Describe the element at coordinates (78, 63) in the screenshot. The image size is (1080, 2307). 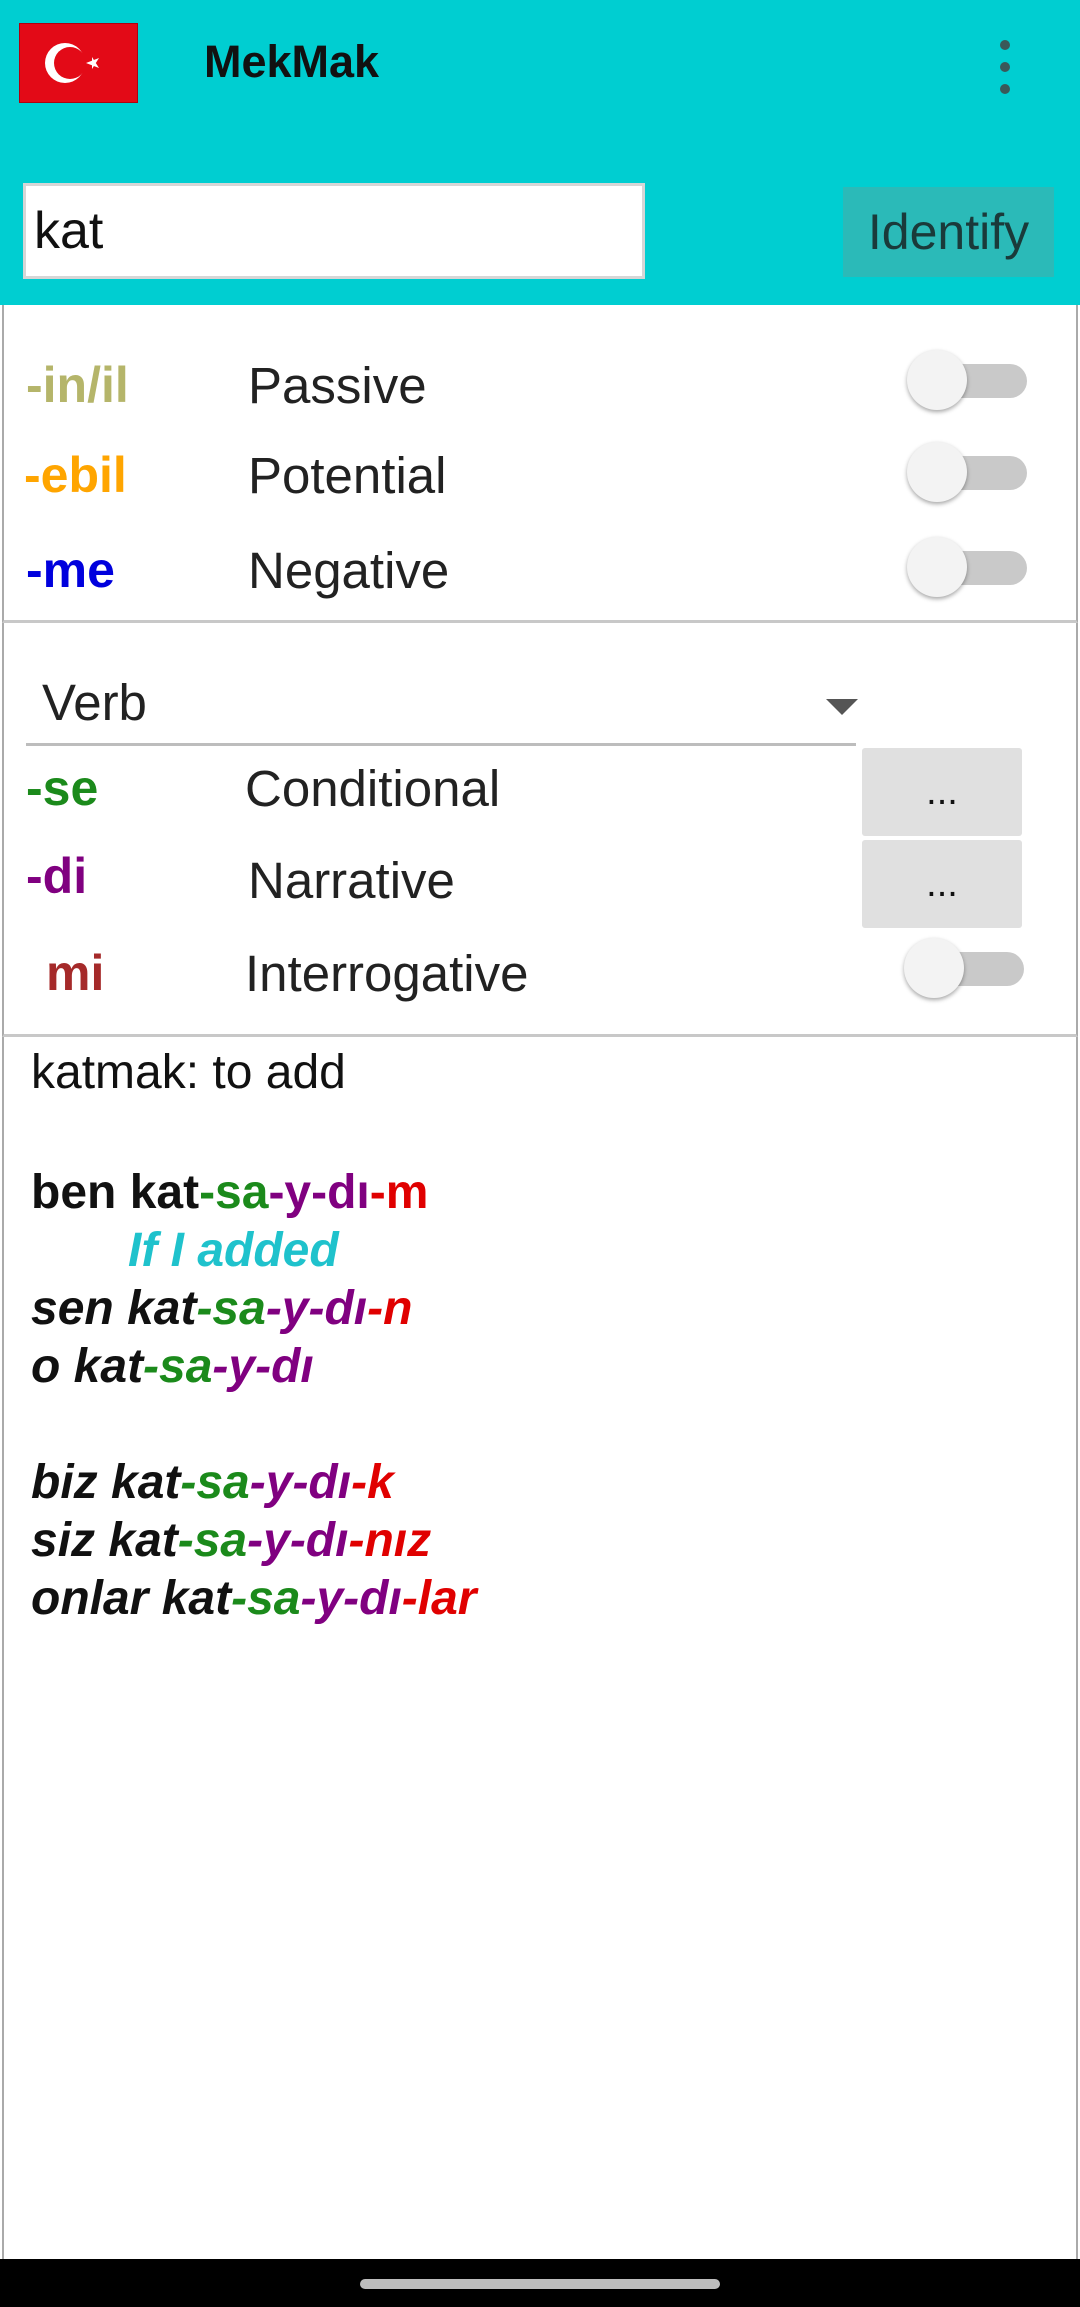
I see `turkish-flag-icon` at that location.